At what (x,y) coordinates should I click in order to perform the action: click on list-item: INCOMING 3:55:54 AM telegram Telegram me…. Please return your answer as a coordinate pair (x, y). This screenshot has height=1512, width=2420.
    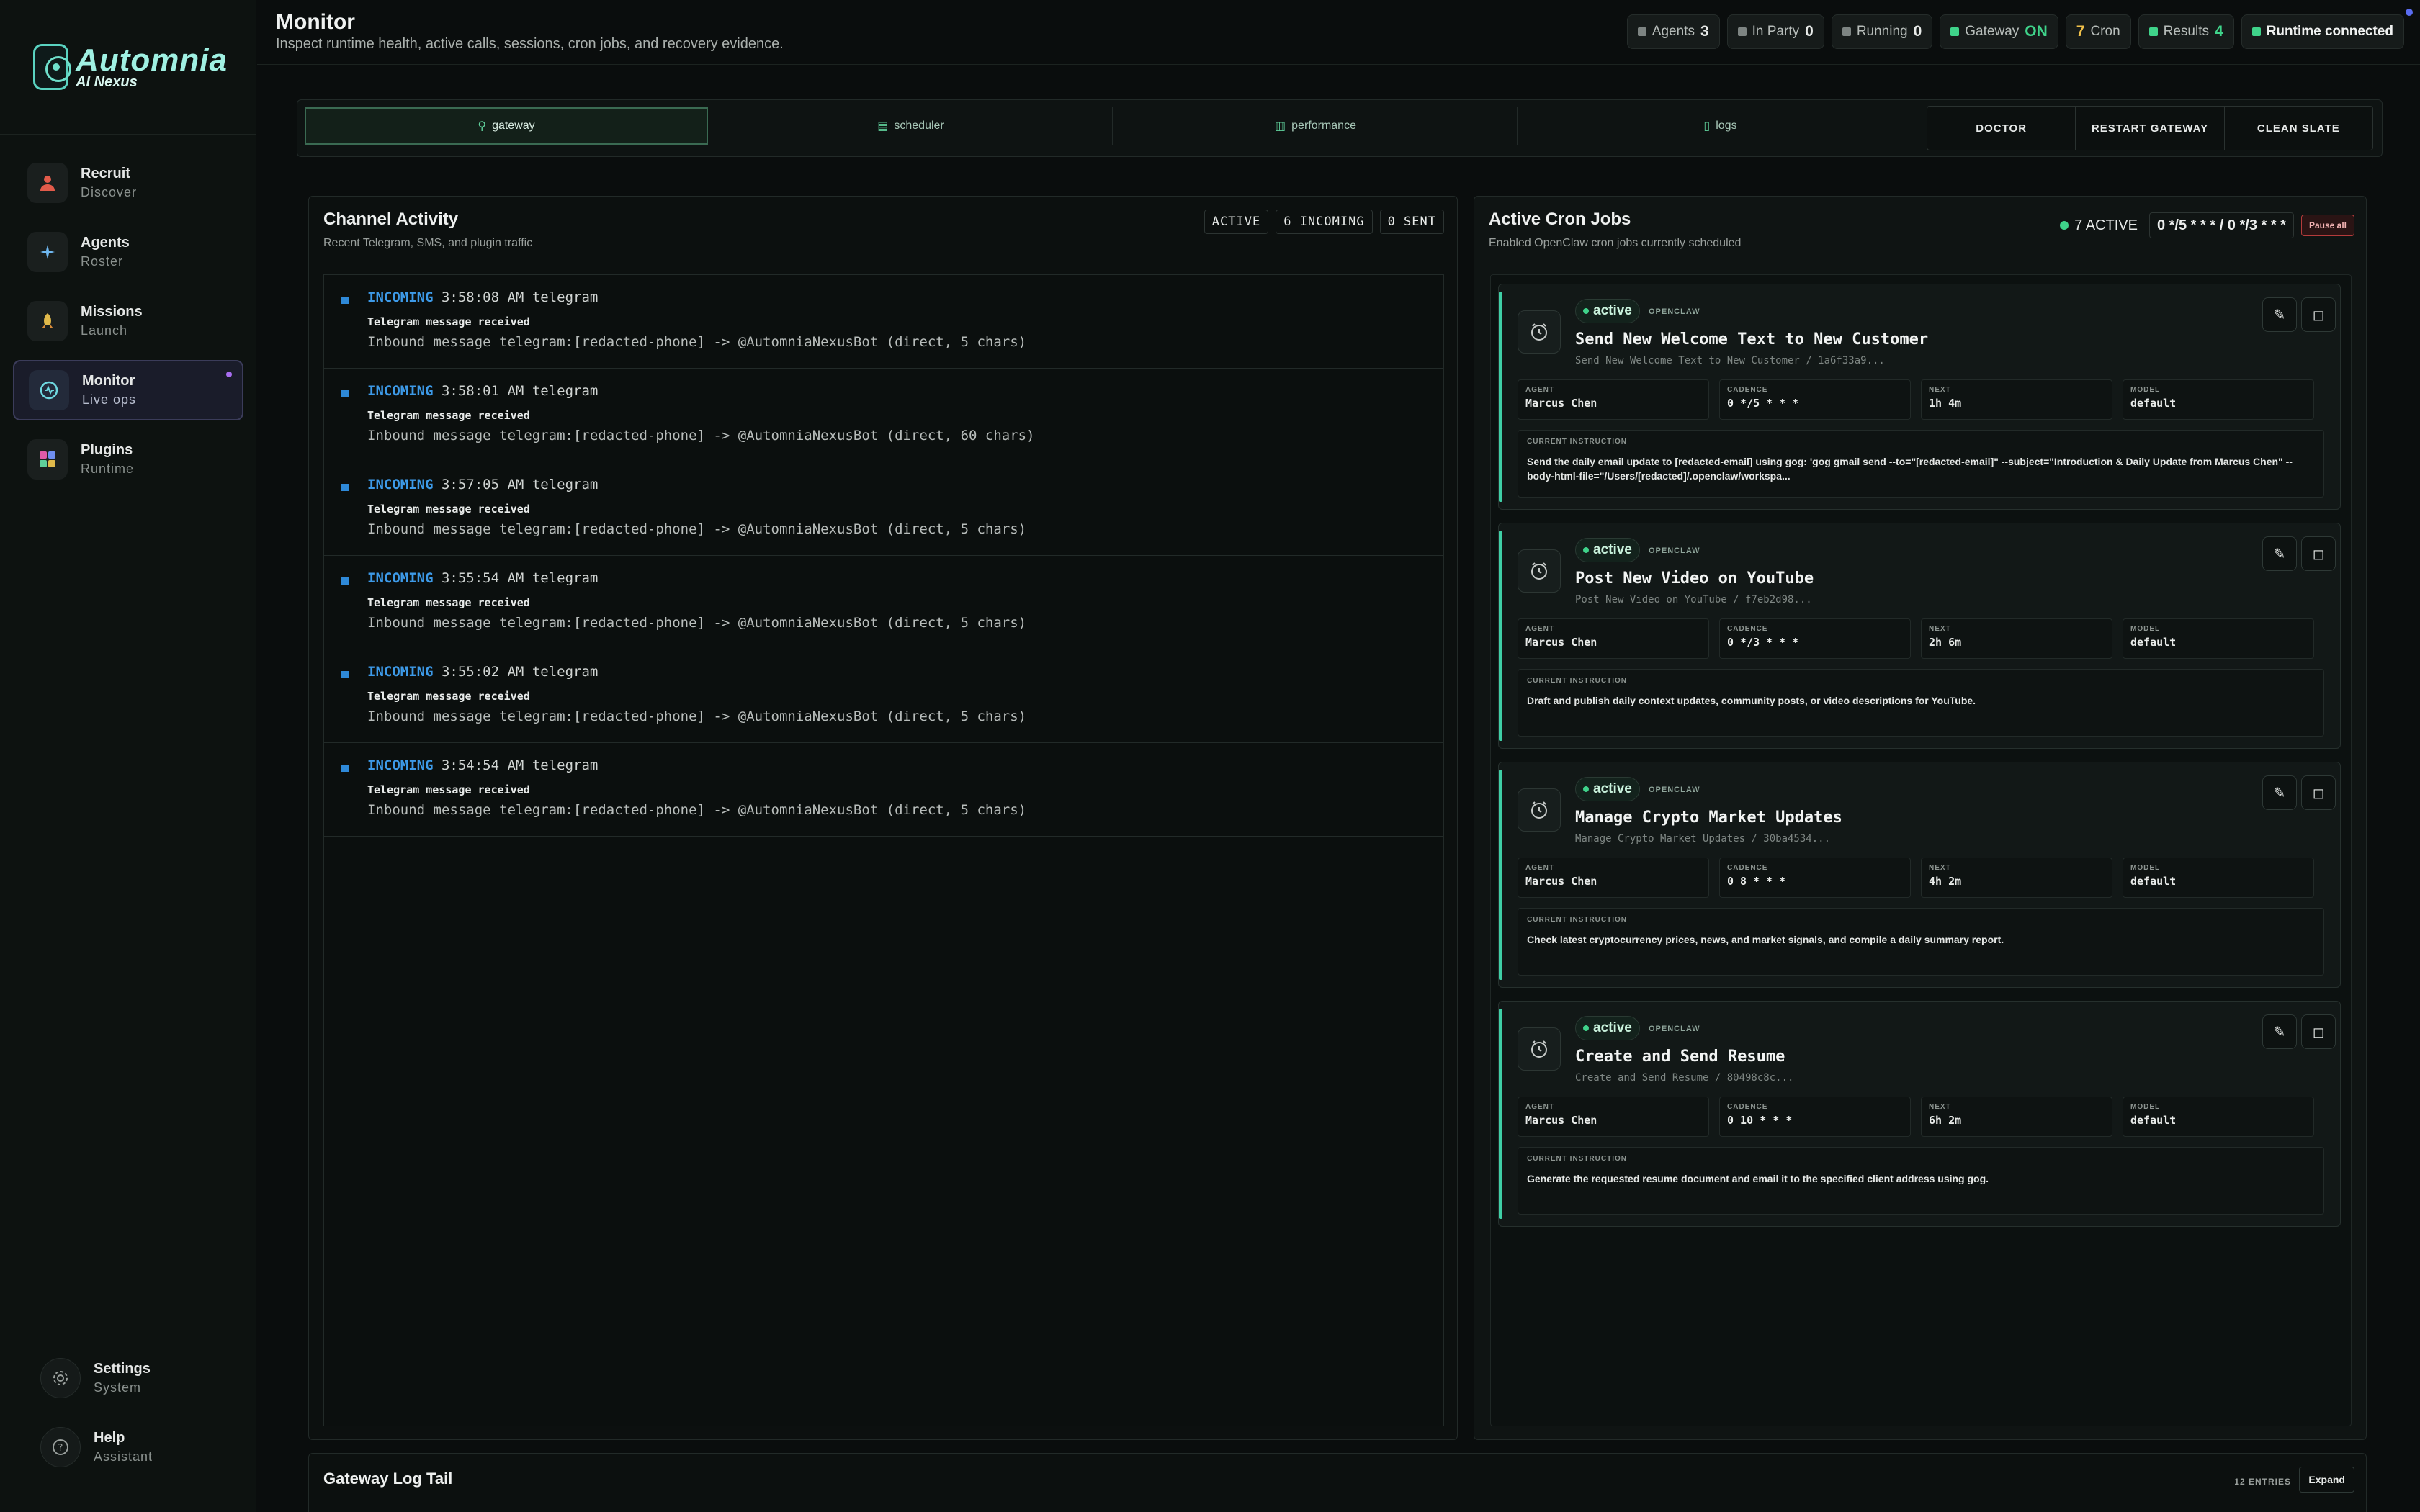
    Looking at the image, I should click on (883, 602).